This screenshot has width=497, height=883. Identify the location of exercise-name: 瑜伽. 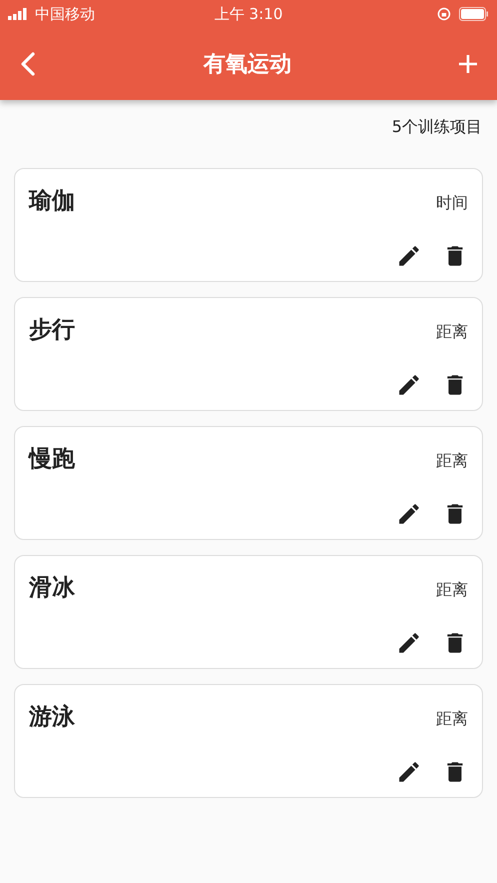
(52, 201).